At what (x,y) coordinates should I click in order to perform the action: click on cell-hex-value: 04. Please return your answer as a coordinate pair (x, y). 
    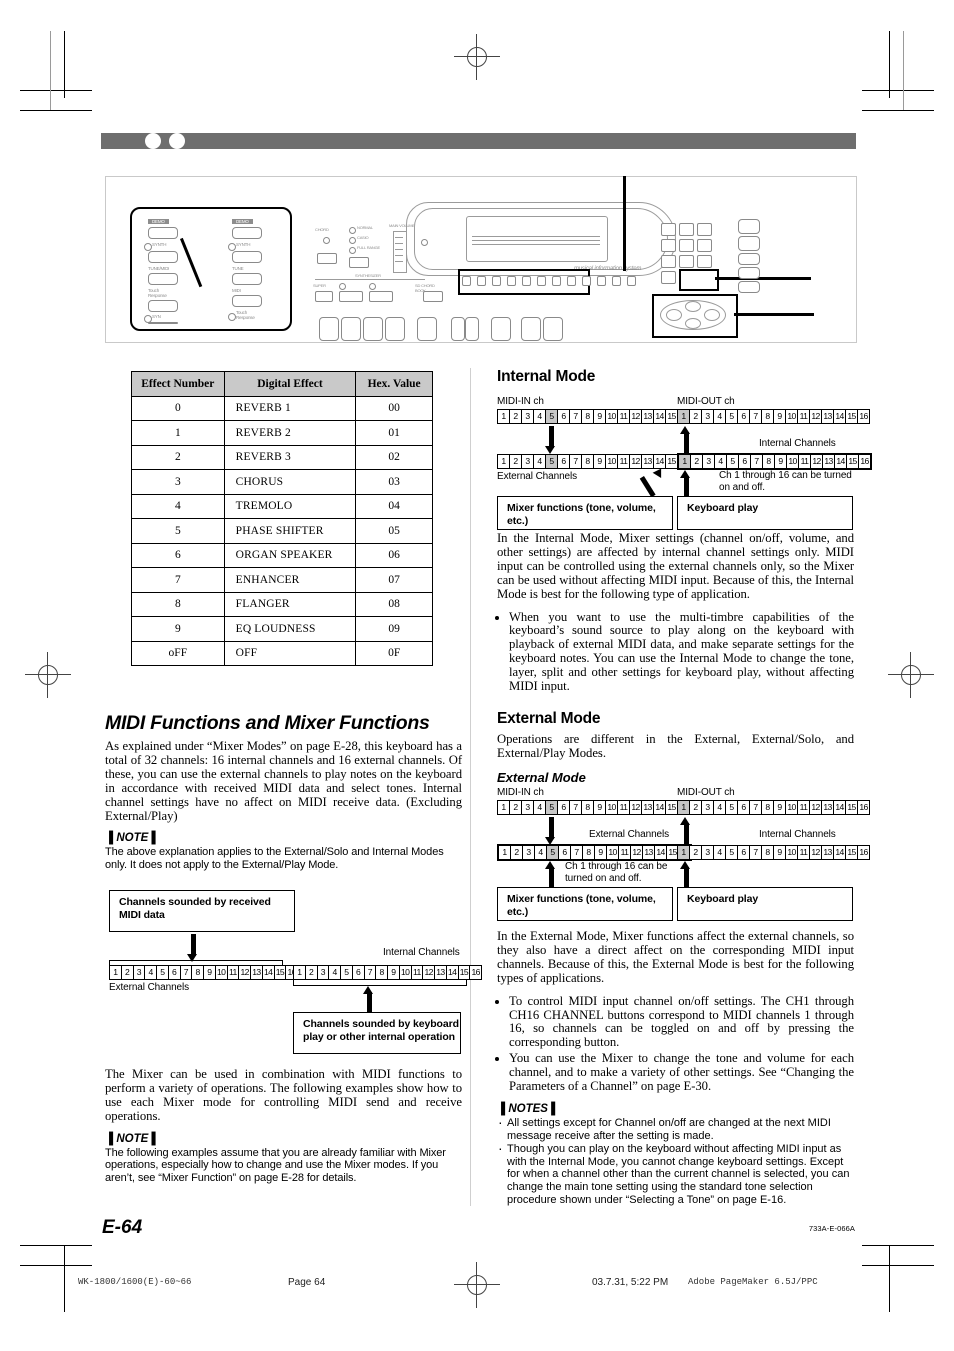
    Looking at the image, I should click on (394, 506).